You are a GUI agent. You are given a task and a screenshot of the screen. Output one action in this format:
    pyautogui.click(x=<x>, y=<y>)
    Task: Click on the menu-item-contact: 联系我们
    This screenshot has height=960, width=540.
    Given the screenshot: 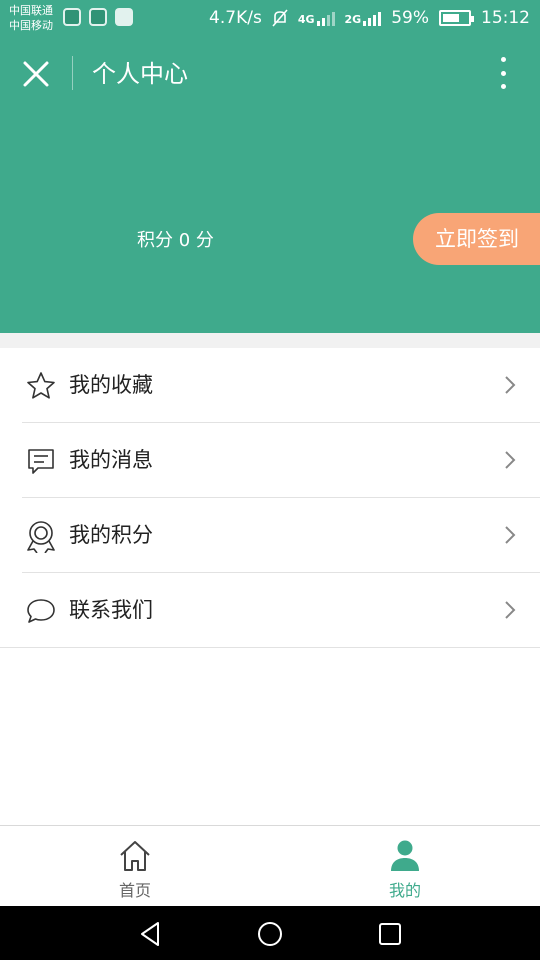 What is the action you would take?
    pyautogui.click(x=270, y=610)
    